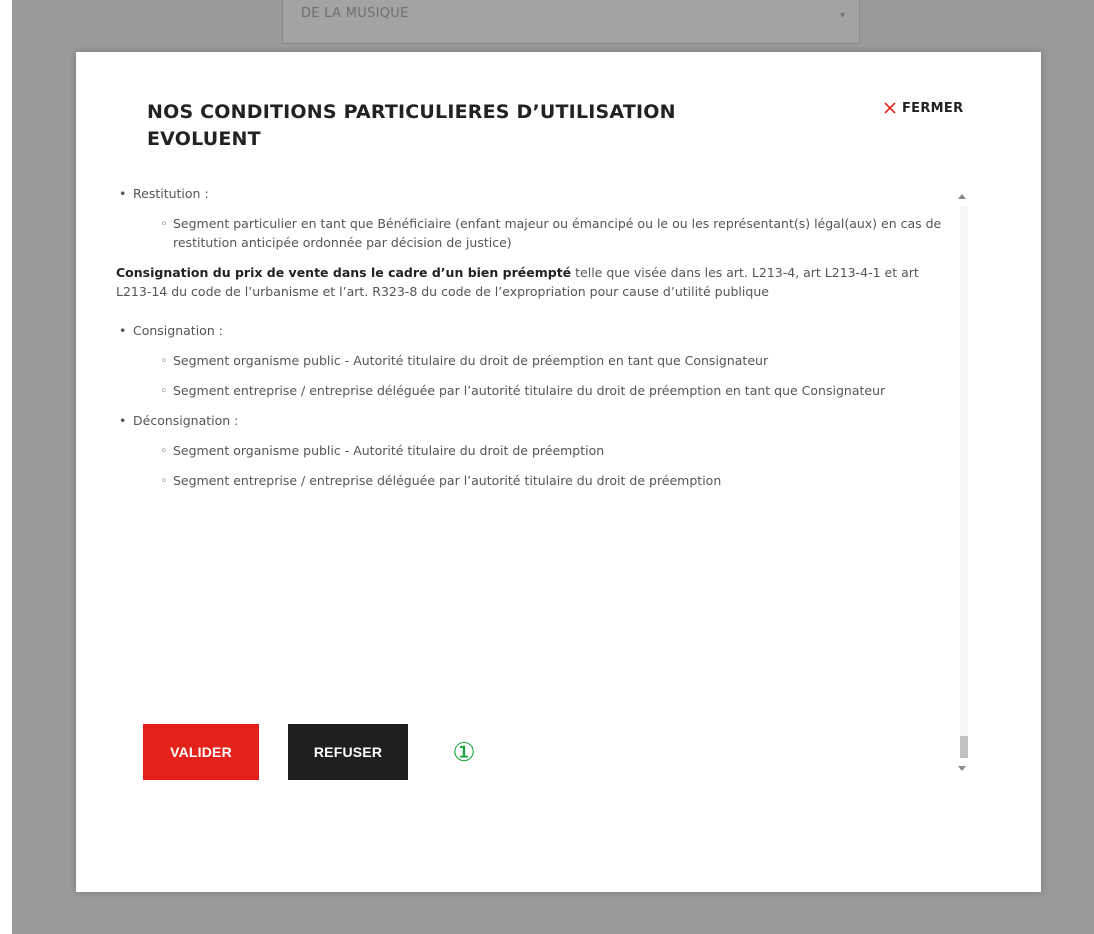 This screenshot has width=1094, height=934. What do you see at coordinates (964, 747) in the screenshot?
I see `scroll-thumb` at bounding box center [964, 747].